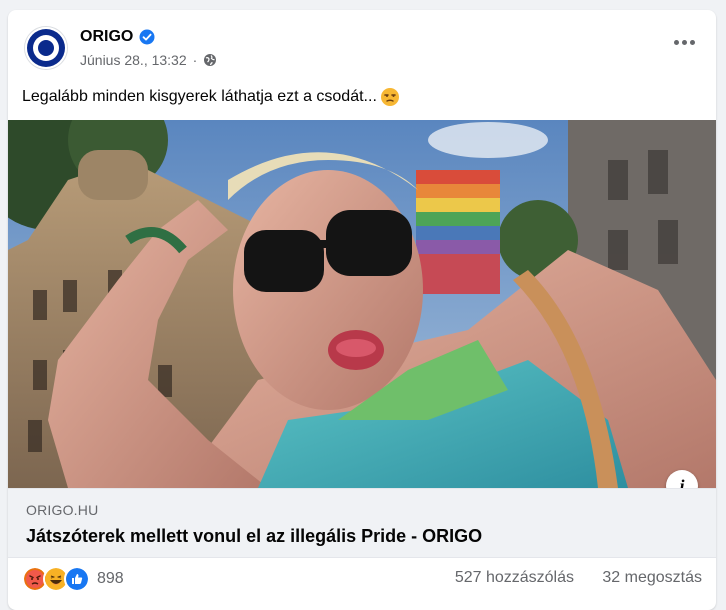 The width and height of the screenshot is (726, 610). Describe the element at coordinates (362, 578) in the screenshot. I see `post-footer: 898 527 hozzászólás 32 megosztás` at that location.